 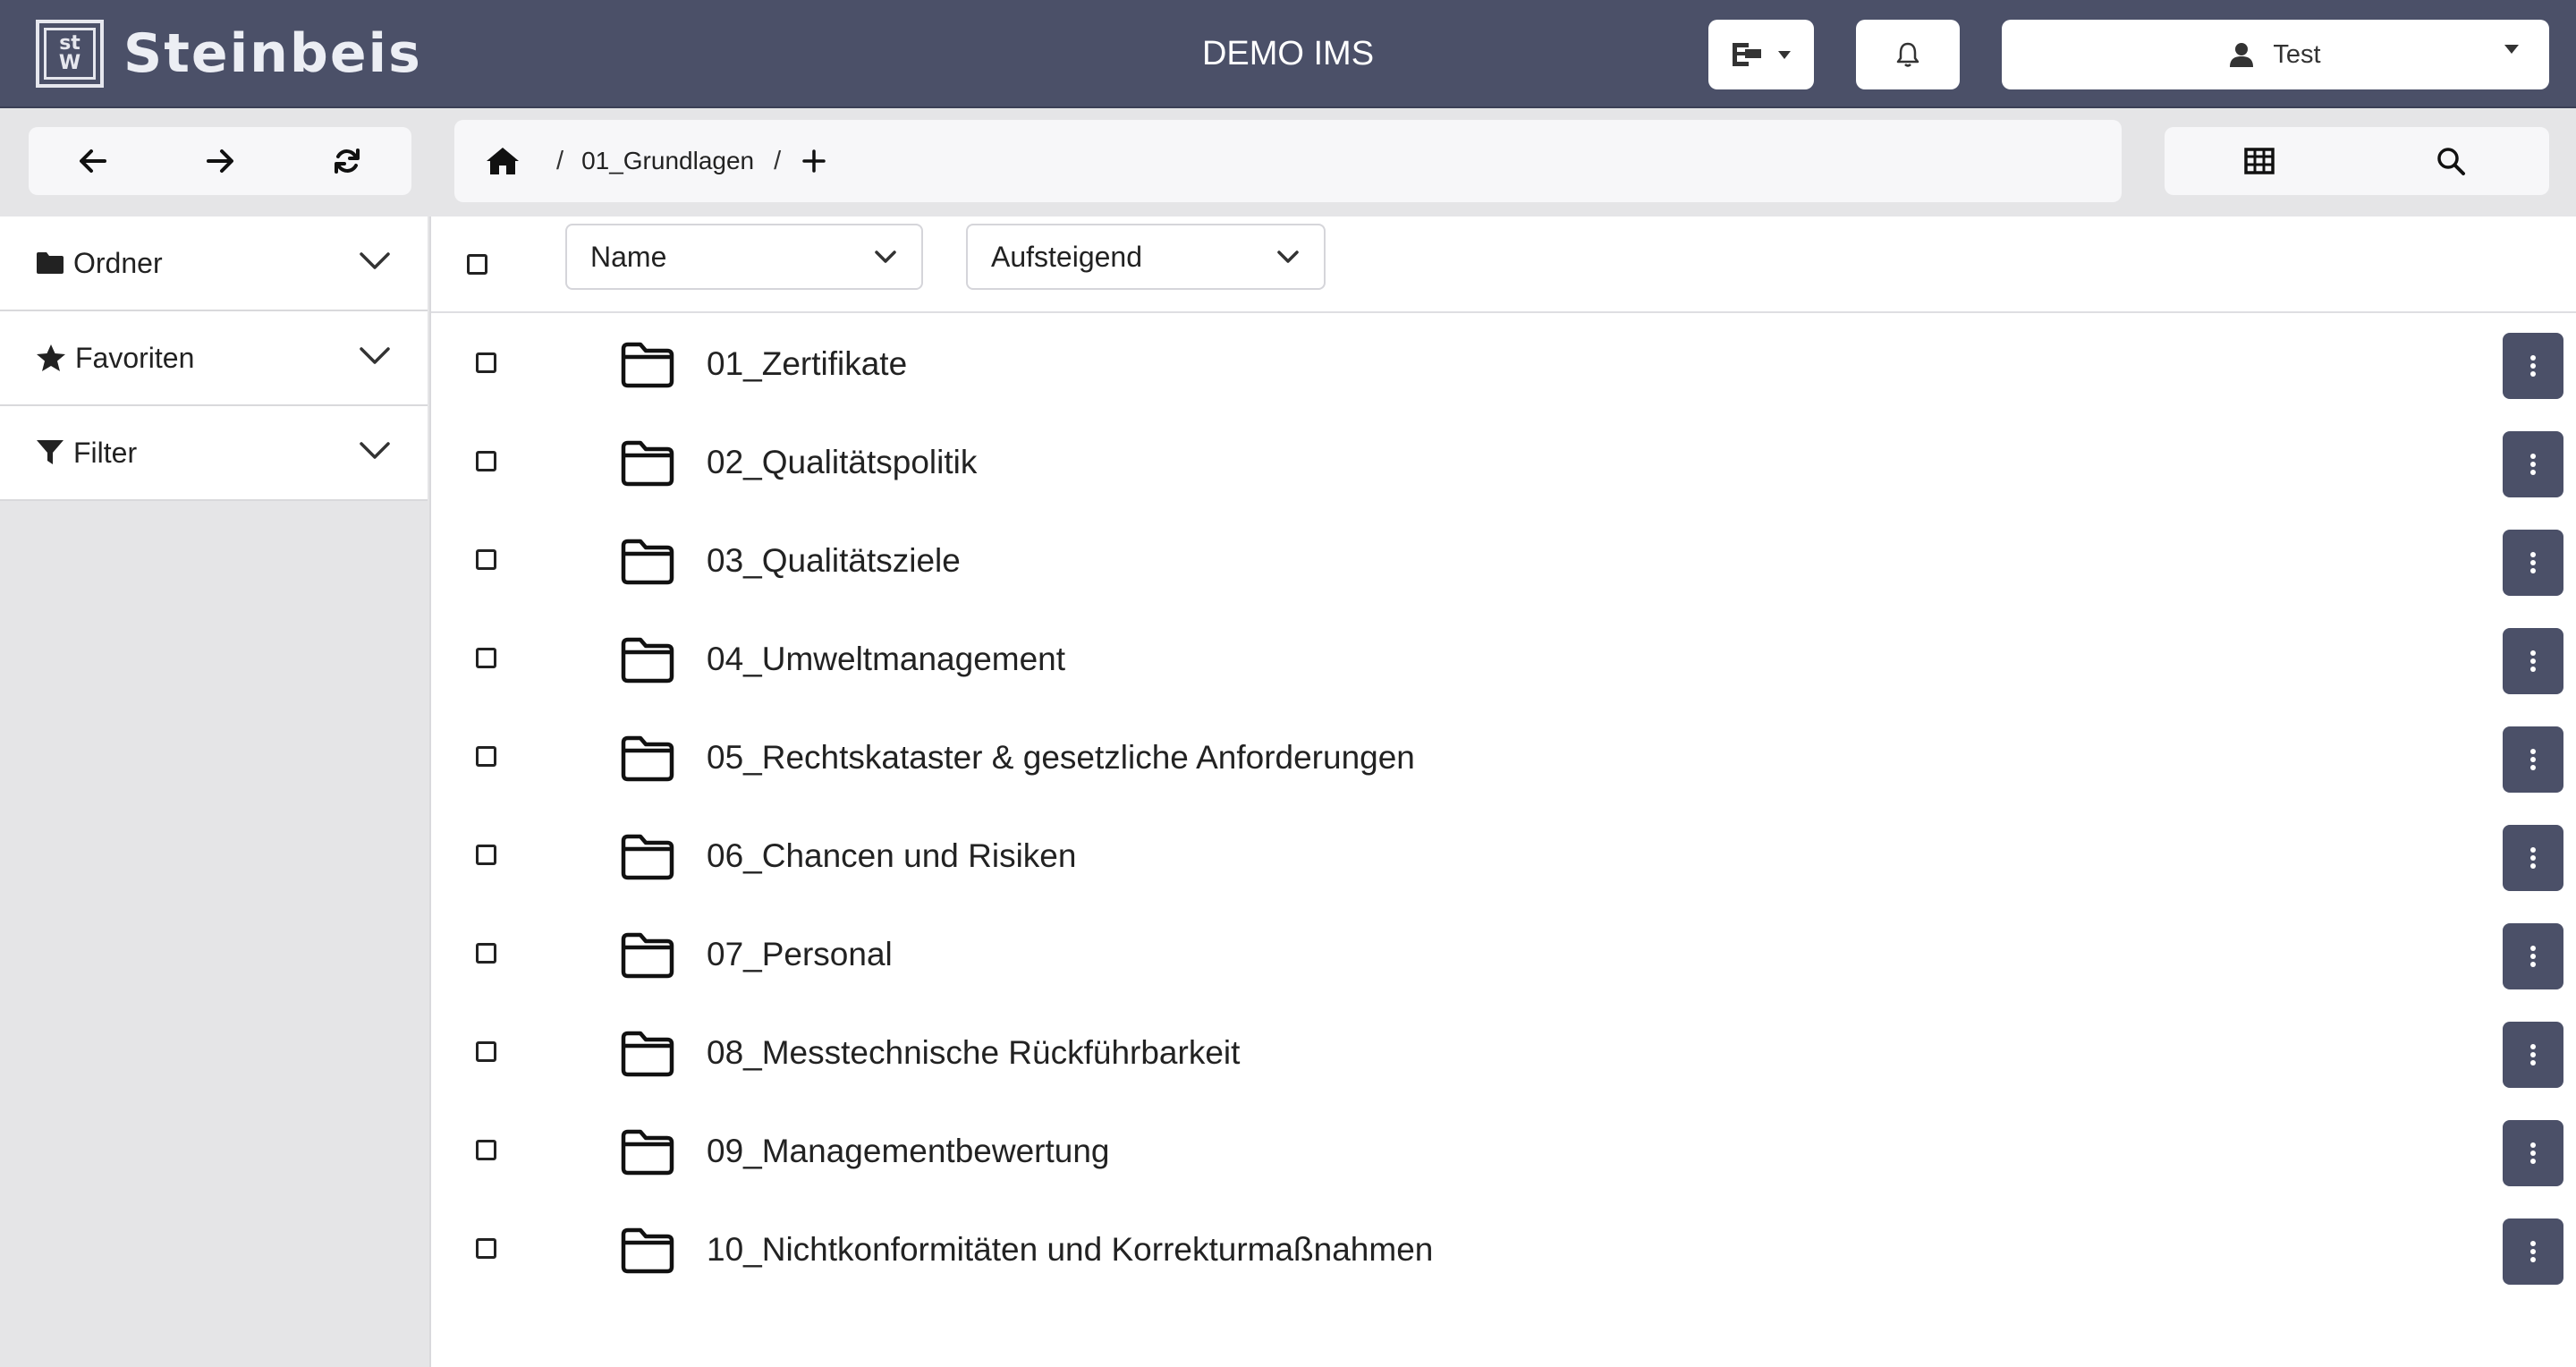 I want to click on table-row: 07_Personal, so click(x=1503, y=955).